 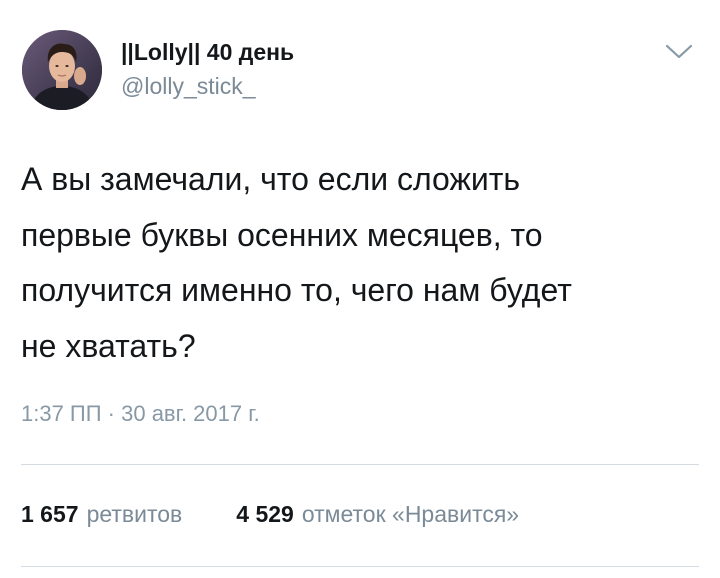 What do you see at coordinates (207, 52) in the screenshot?
I see `display-name: ||Lolly|| 40 день` at bounding box center [207, 52].